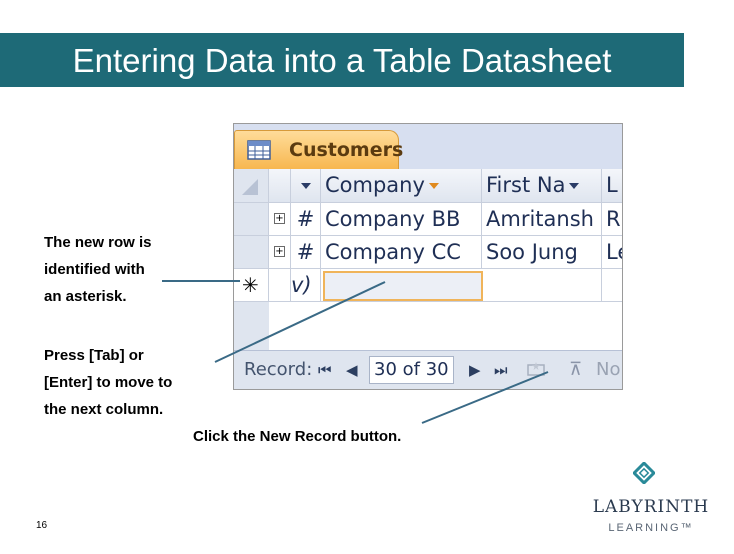  Describe the element at coordinates (651, 507) in the screenshot. I see `logo-wordmark: LABYRINTH` at that location.